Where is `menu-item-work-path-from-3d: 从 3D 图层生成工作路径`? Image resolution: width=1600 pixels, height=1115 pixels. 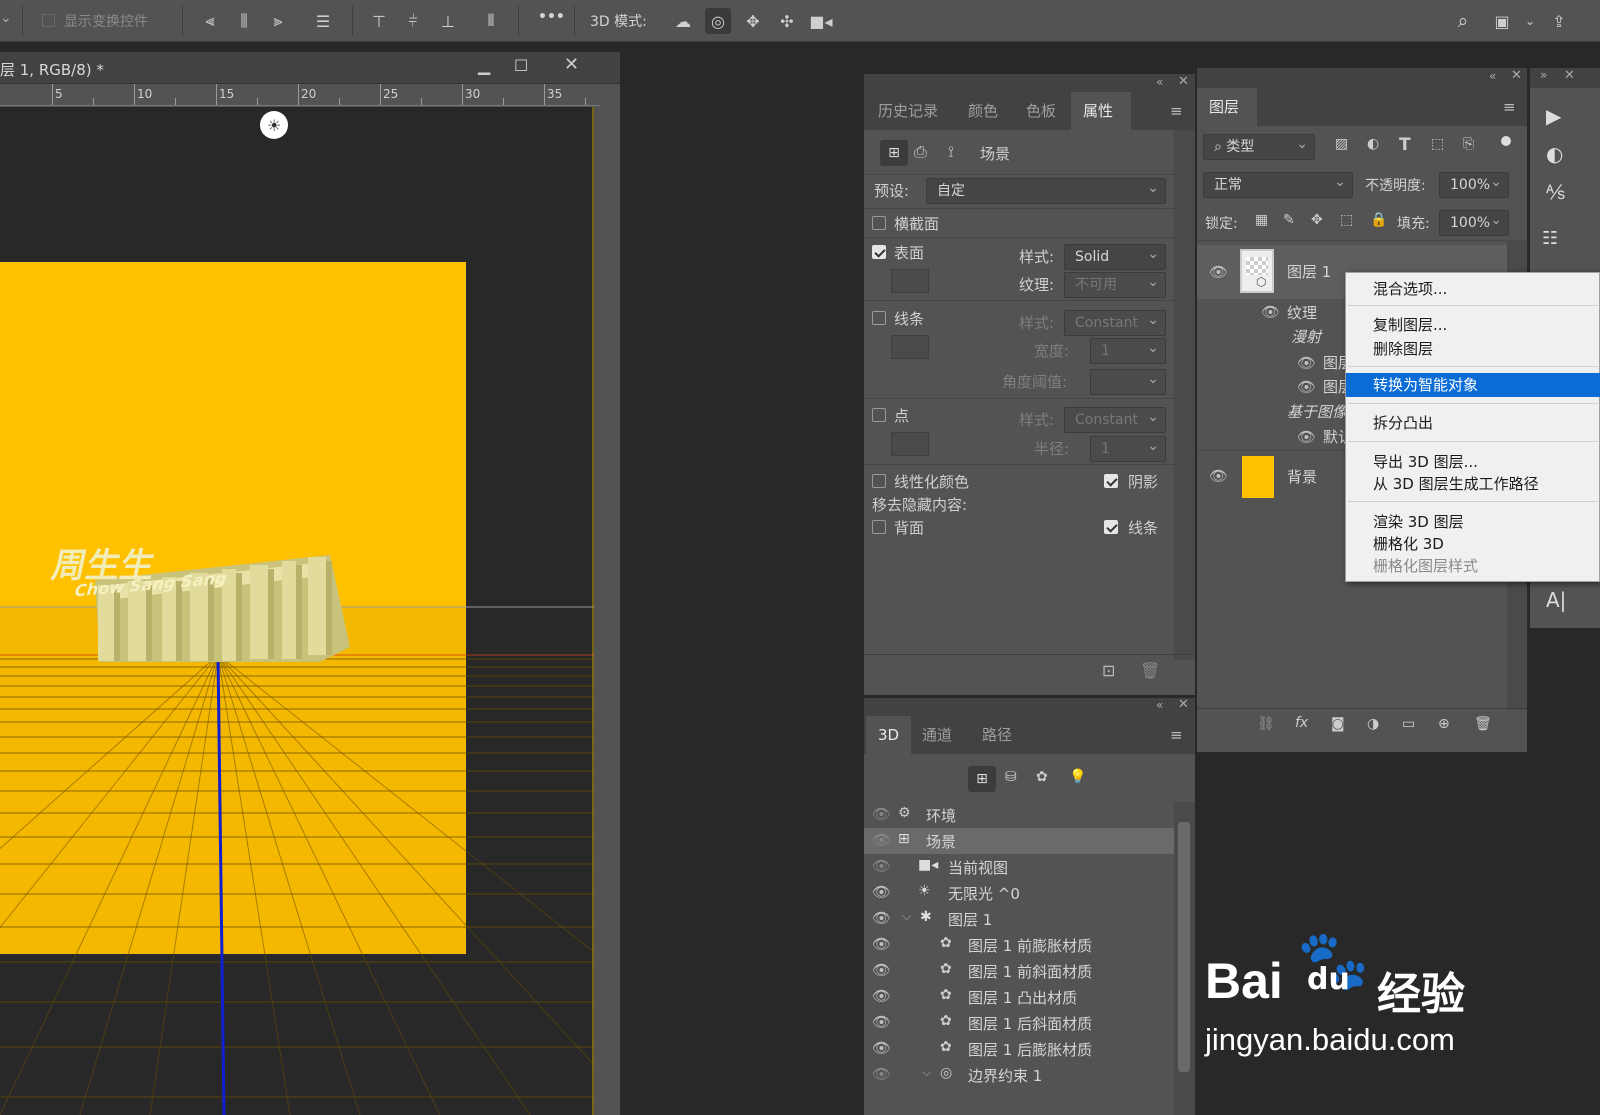
menu-item-work-path-from-3d: 从 3D 图层生成工作路径 is located at coordinates (1473, 484).